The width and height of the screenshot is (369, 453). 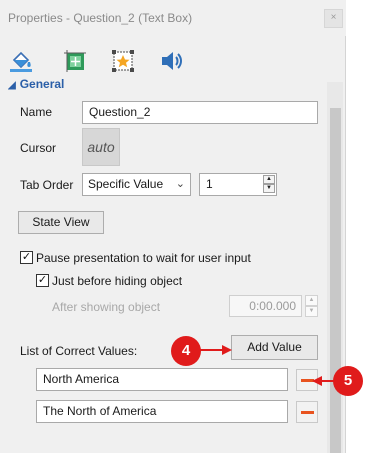 I want to click on name-label: Name, so click(x=36, y=112).